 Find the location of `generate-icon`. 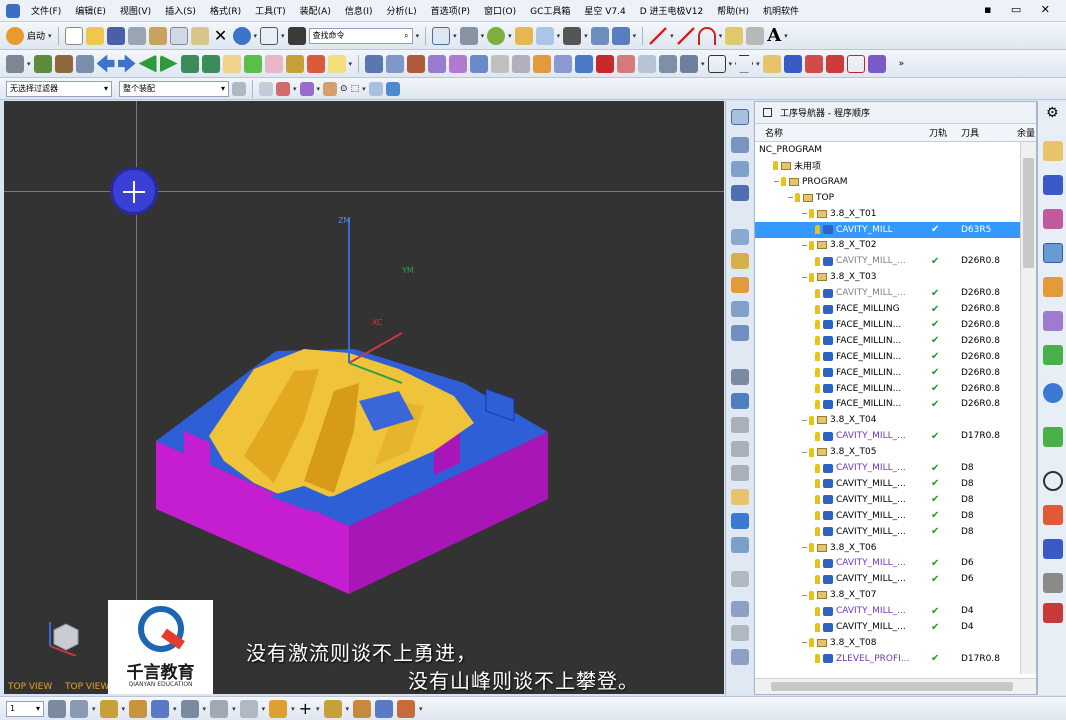

generate-icon is located at coordinates (740, 237).